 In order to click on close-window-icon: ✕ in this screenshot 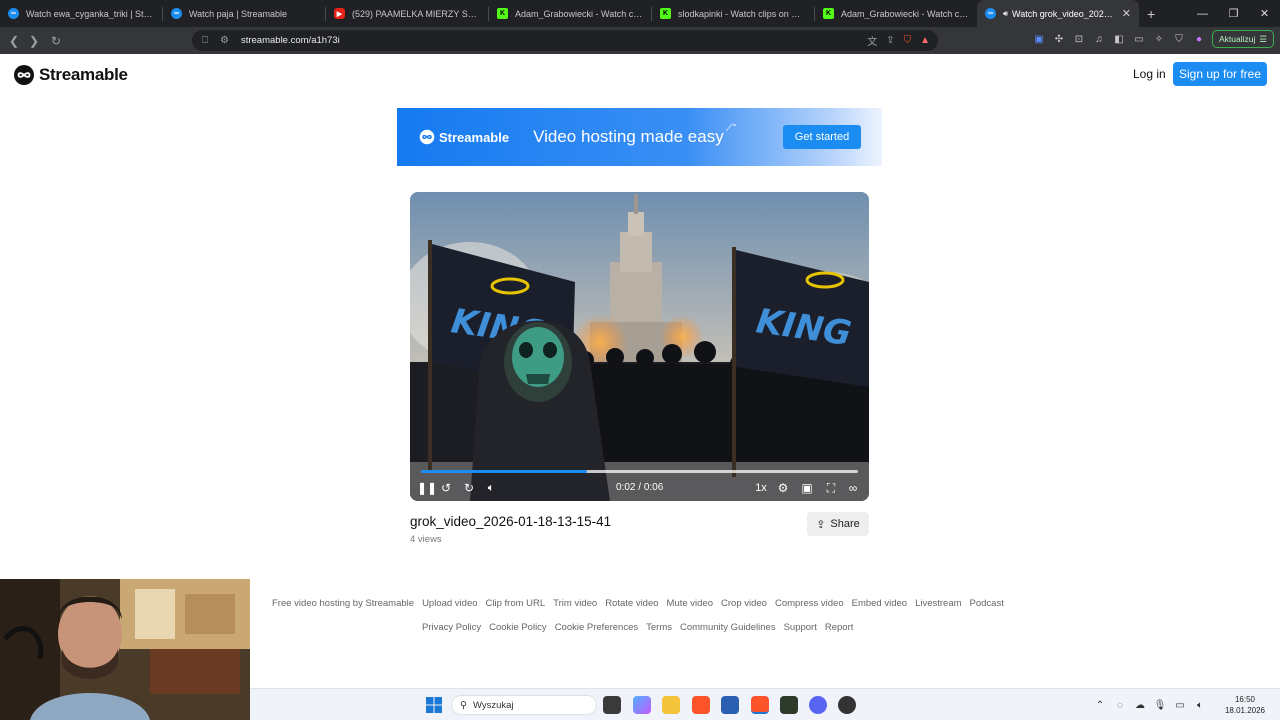, I will do `click(1264, 13)`.